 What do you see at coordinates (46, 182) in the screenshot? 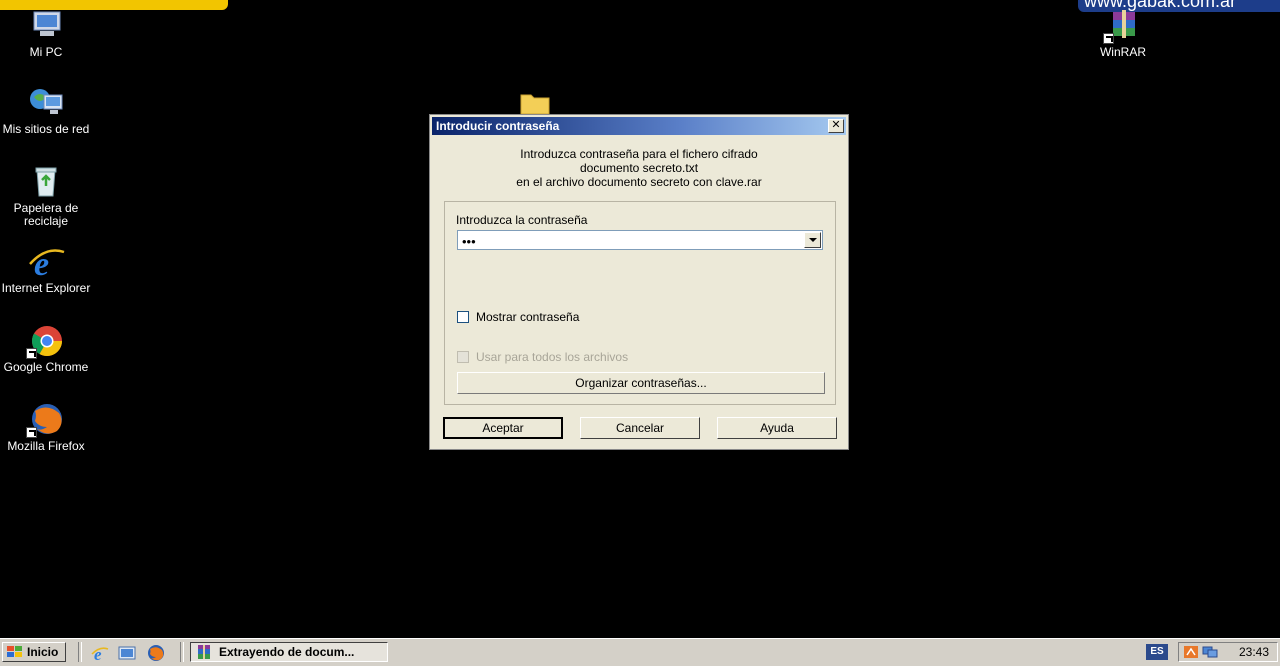
I see `recycle-bin-icon` at bounding box center [46, 182].